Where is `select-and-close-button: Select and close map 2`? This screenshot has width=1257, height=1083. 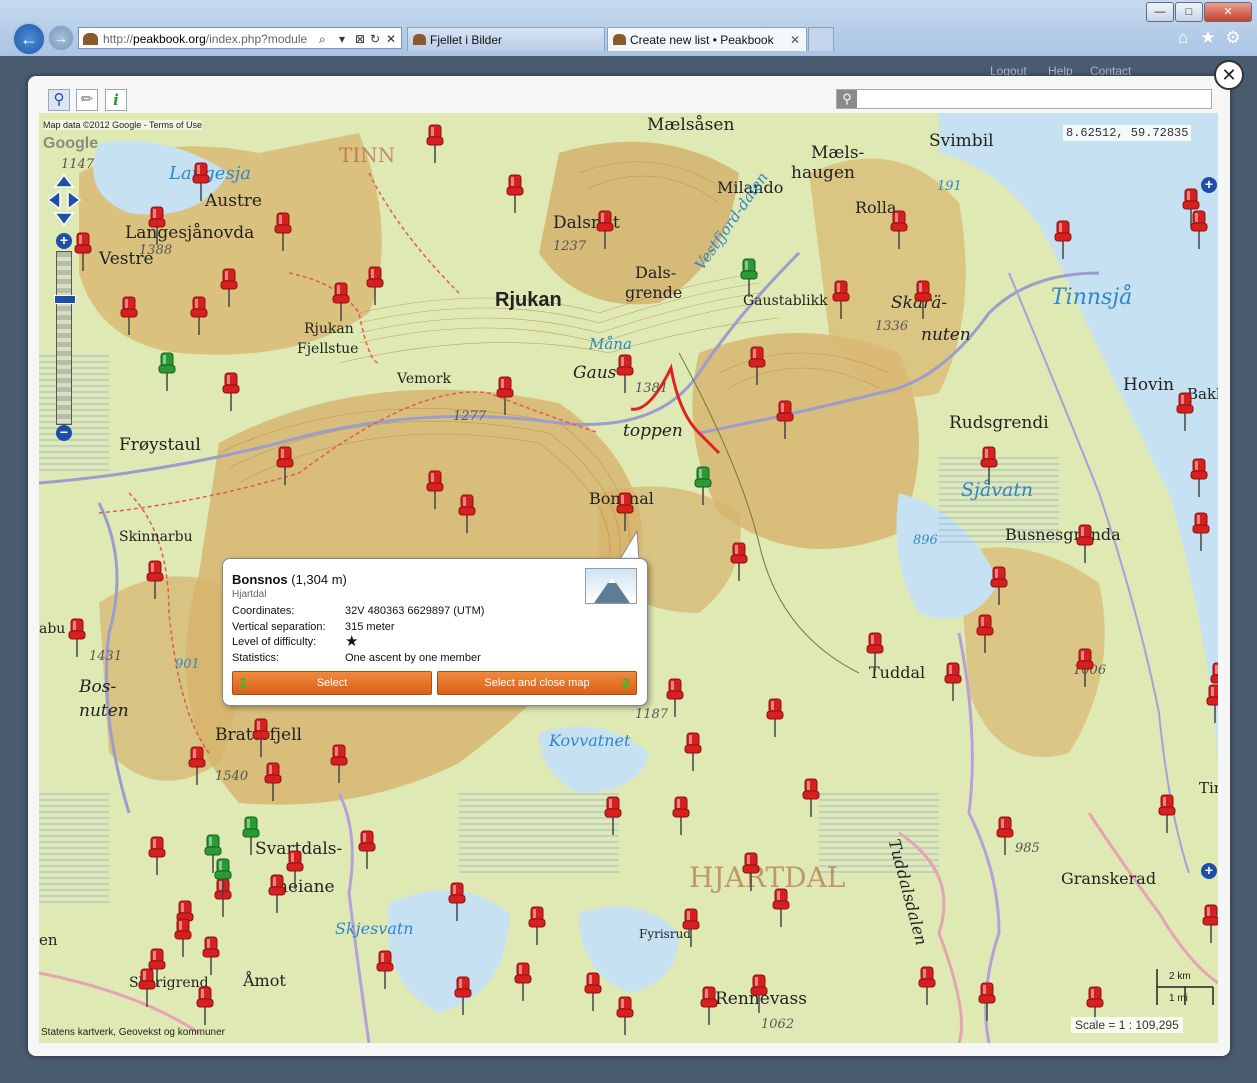 select-and-close-button: Select and close map 2 is located at coordinates (537, 683).